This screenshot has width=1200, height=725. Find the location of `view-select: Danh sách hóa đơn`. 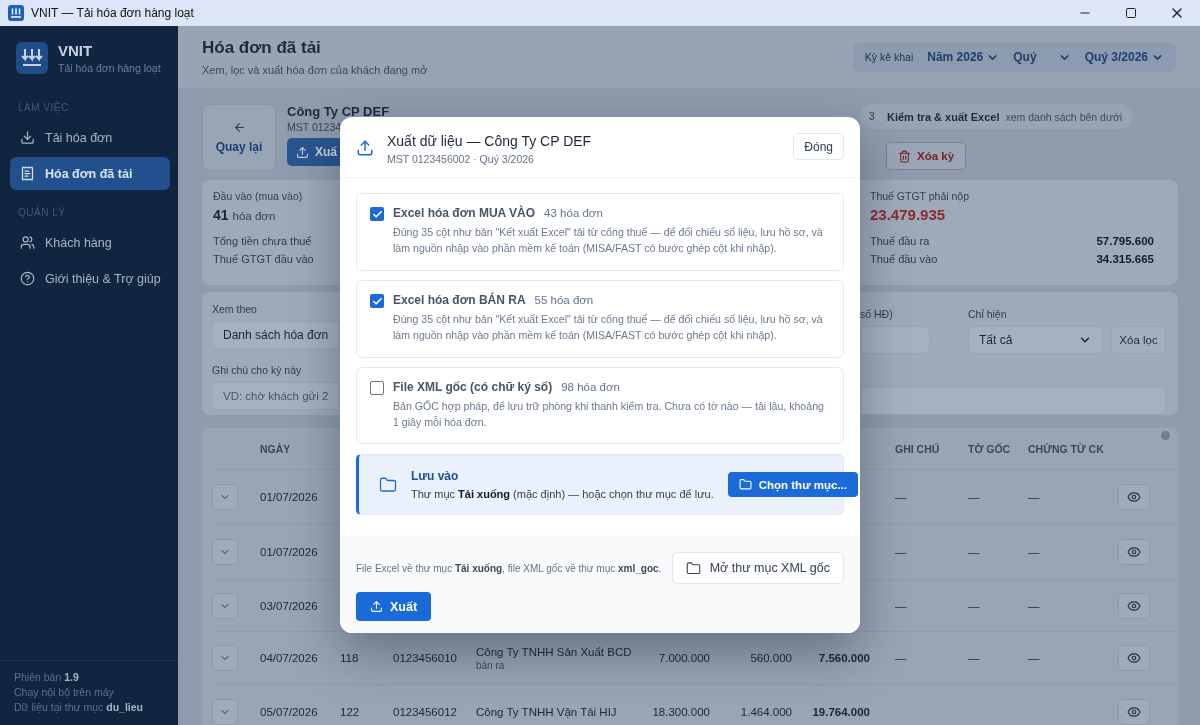

view-select: Danh sách hóa đơn is located at coordinates (276, 335).